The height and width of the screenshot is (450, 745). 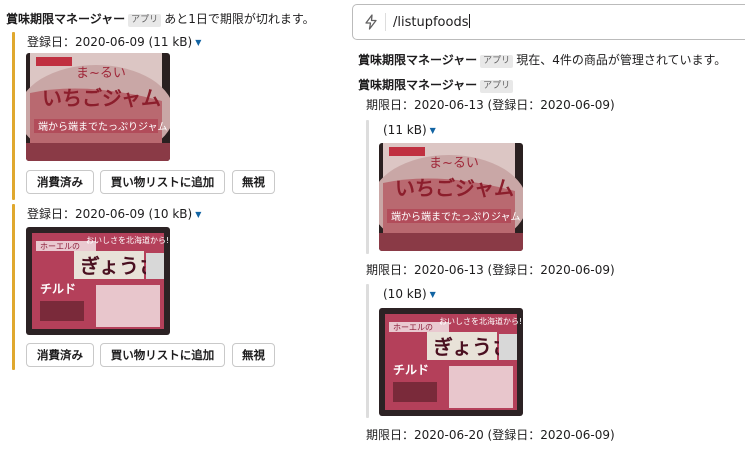 What do you see at coordinates (470, 21) in the screenshot?
I see `text-cursor` at bounding box center [470, 21].